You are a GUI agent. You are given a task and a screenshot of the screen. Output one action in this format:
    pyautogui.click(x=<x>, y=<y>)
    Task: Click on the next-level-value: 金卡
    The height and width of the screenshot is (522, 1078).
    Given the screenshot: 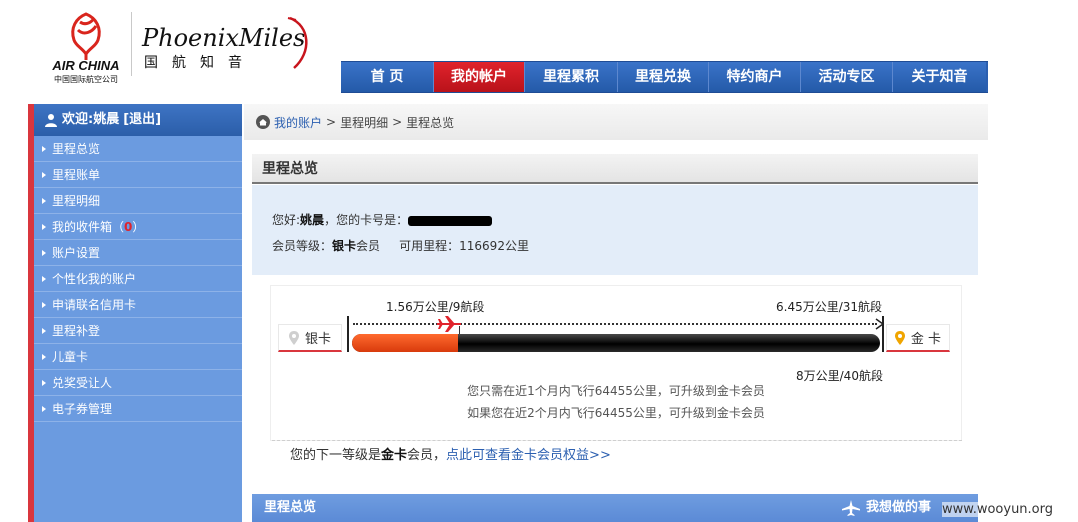 What is the action you would take?
    pyautogui.click(x=394, y=455)
    